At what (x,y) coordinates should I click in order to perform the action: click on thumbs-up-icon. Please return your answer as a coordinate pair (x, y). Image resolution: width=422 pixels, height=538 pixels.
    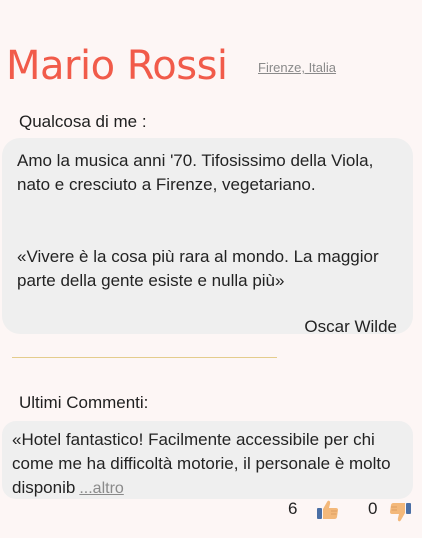
    Looking at the image, I should click on (328, 510).